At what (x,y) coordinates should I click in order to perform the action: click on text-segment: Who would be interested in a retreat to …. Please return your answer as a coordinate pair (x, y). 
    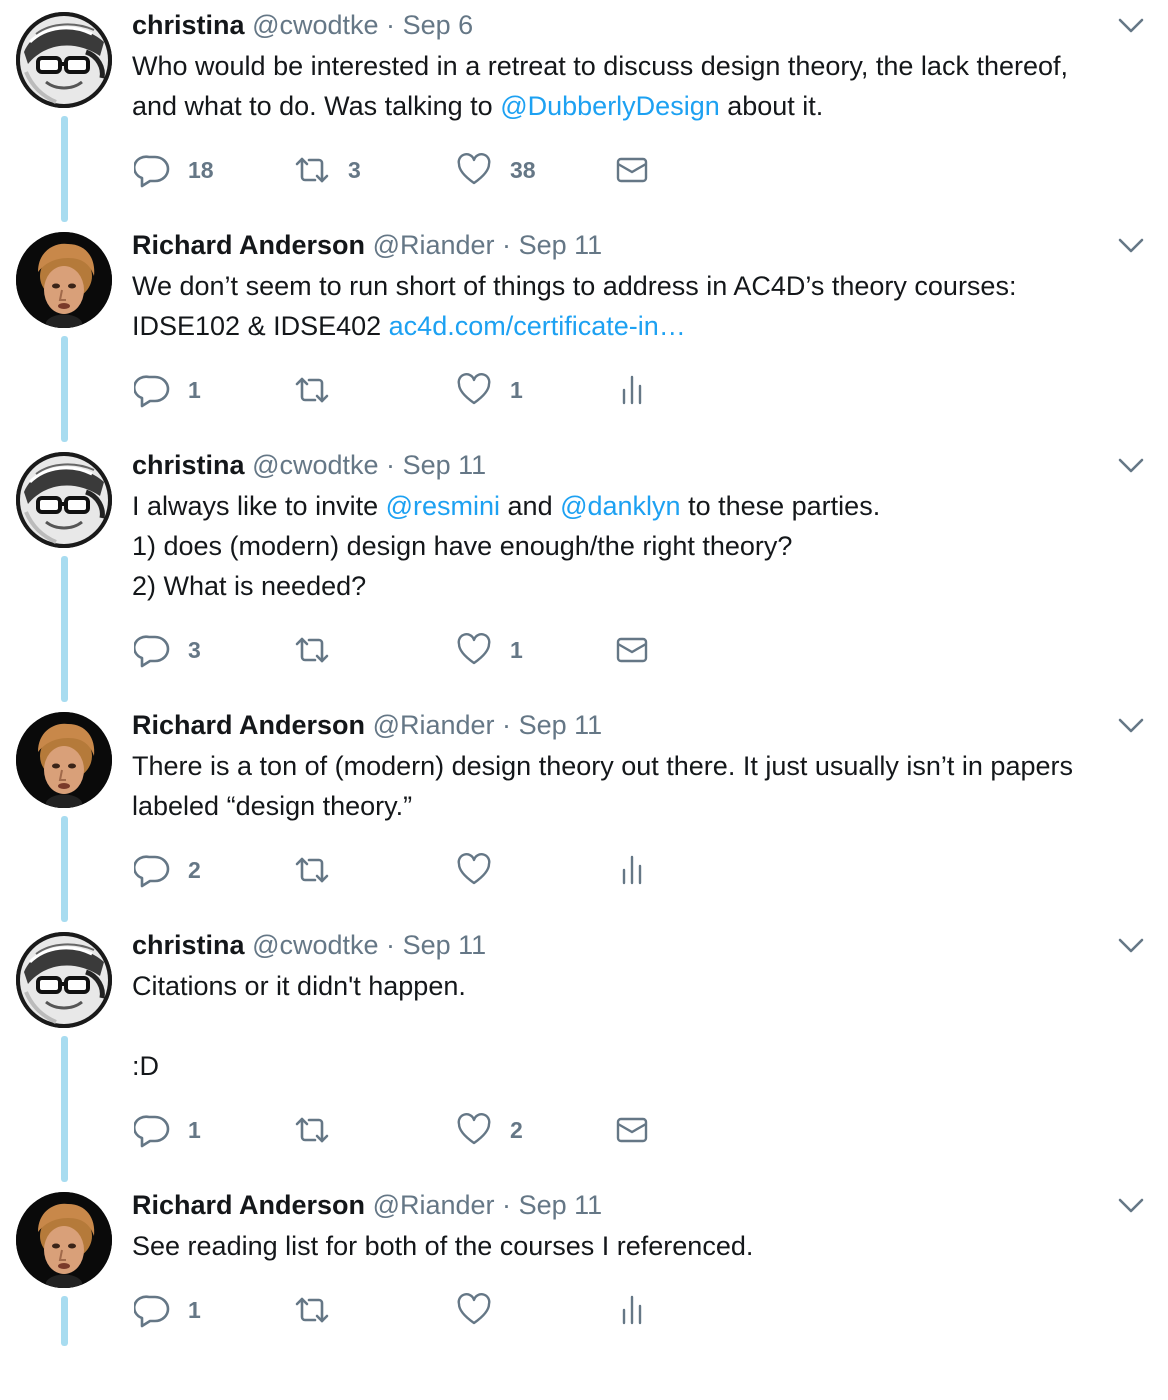
    Looking at the image, I should click on (600, 66).